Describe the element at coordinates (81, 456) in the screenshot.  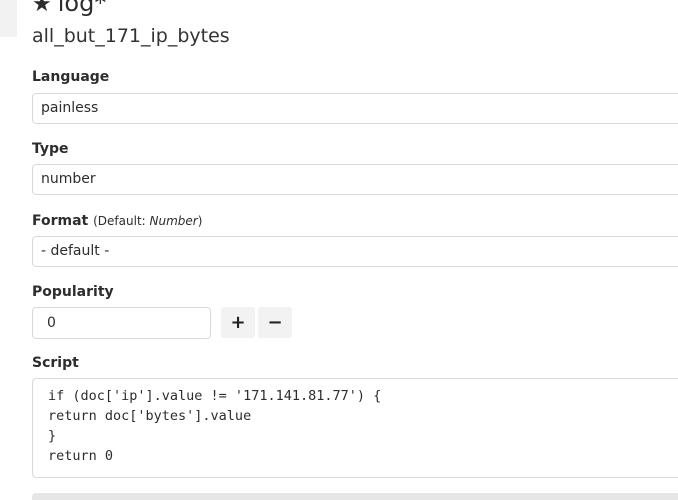
I see `script-line: return 0` at that location.